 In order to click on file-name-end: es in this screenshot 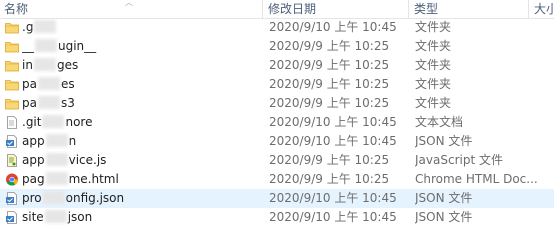, I will do `click(67, 84)`.